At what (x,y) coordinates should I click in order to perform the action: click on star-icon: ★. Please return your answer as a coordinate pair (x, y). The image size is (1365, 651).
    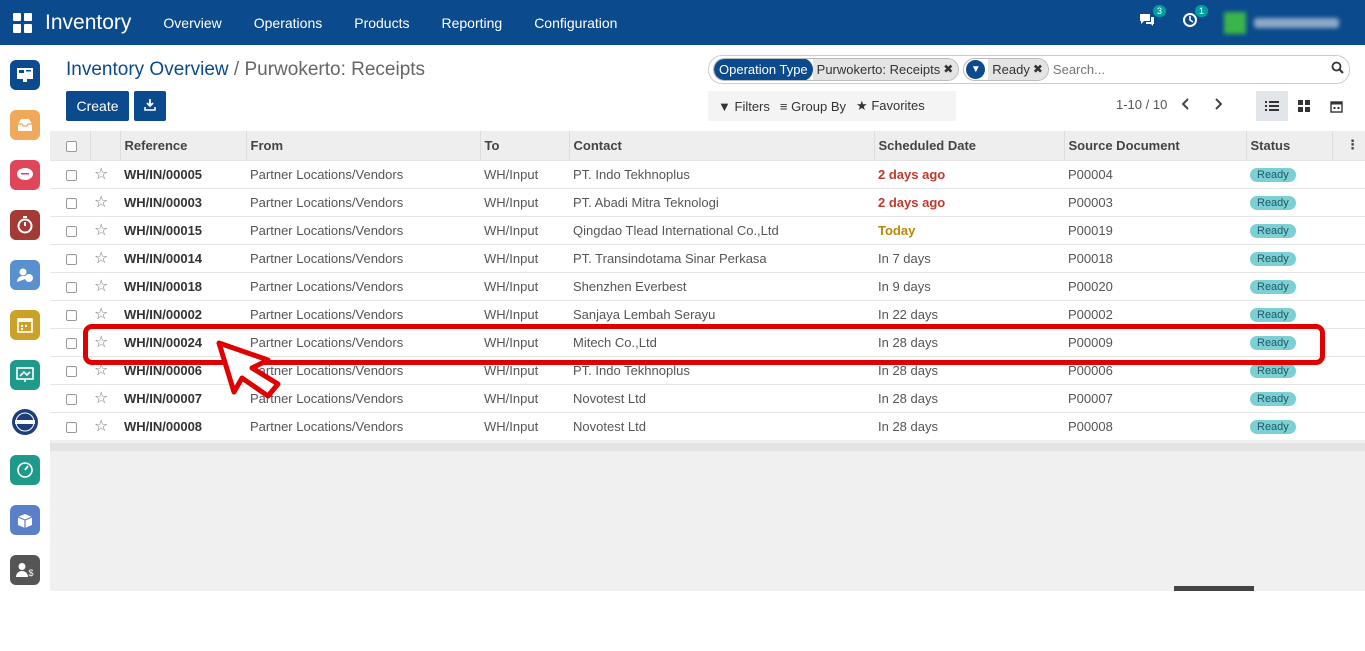
    Looking at the image, I should click on (862, 105).